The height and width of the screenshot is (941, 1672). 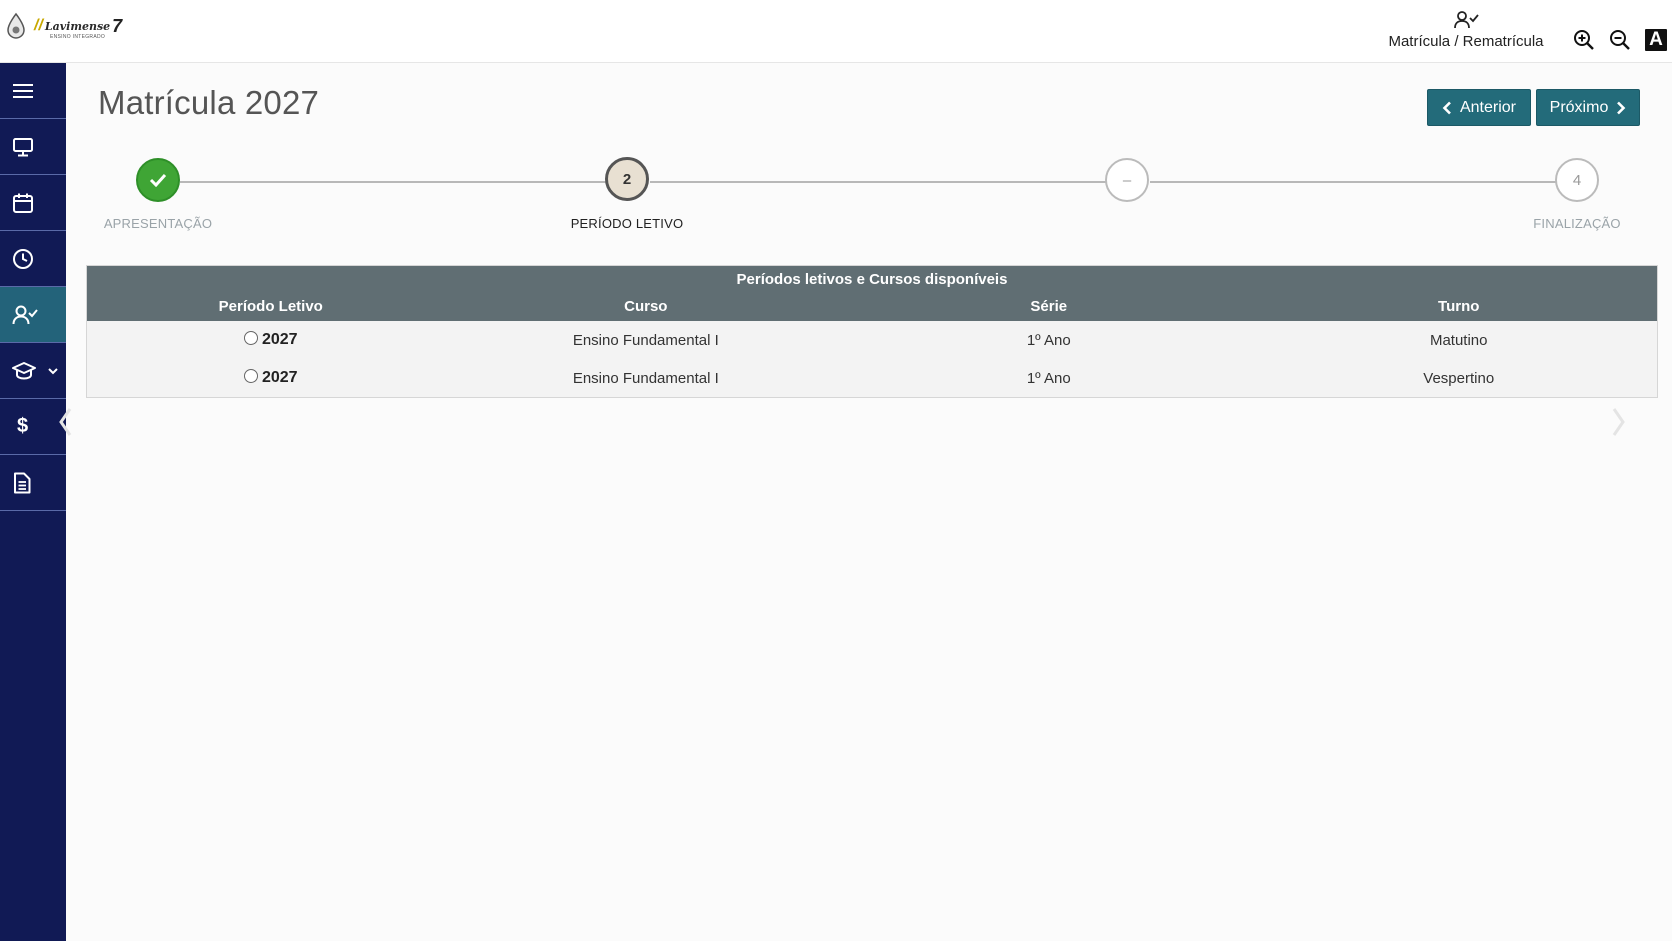 I want to click on previous-button-label: Anterior, so click(x=1488, y=107).